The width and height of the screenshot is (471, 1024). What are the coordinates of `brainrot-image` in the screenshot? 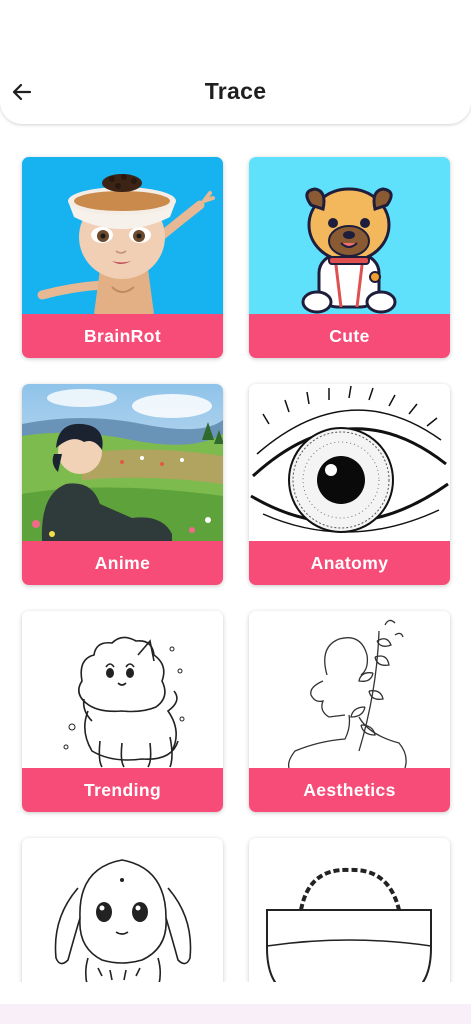 It's located at (122, 235).